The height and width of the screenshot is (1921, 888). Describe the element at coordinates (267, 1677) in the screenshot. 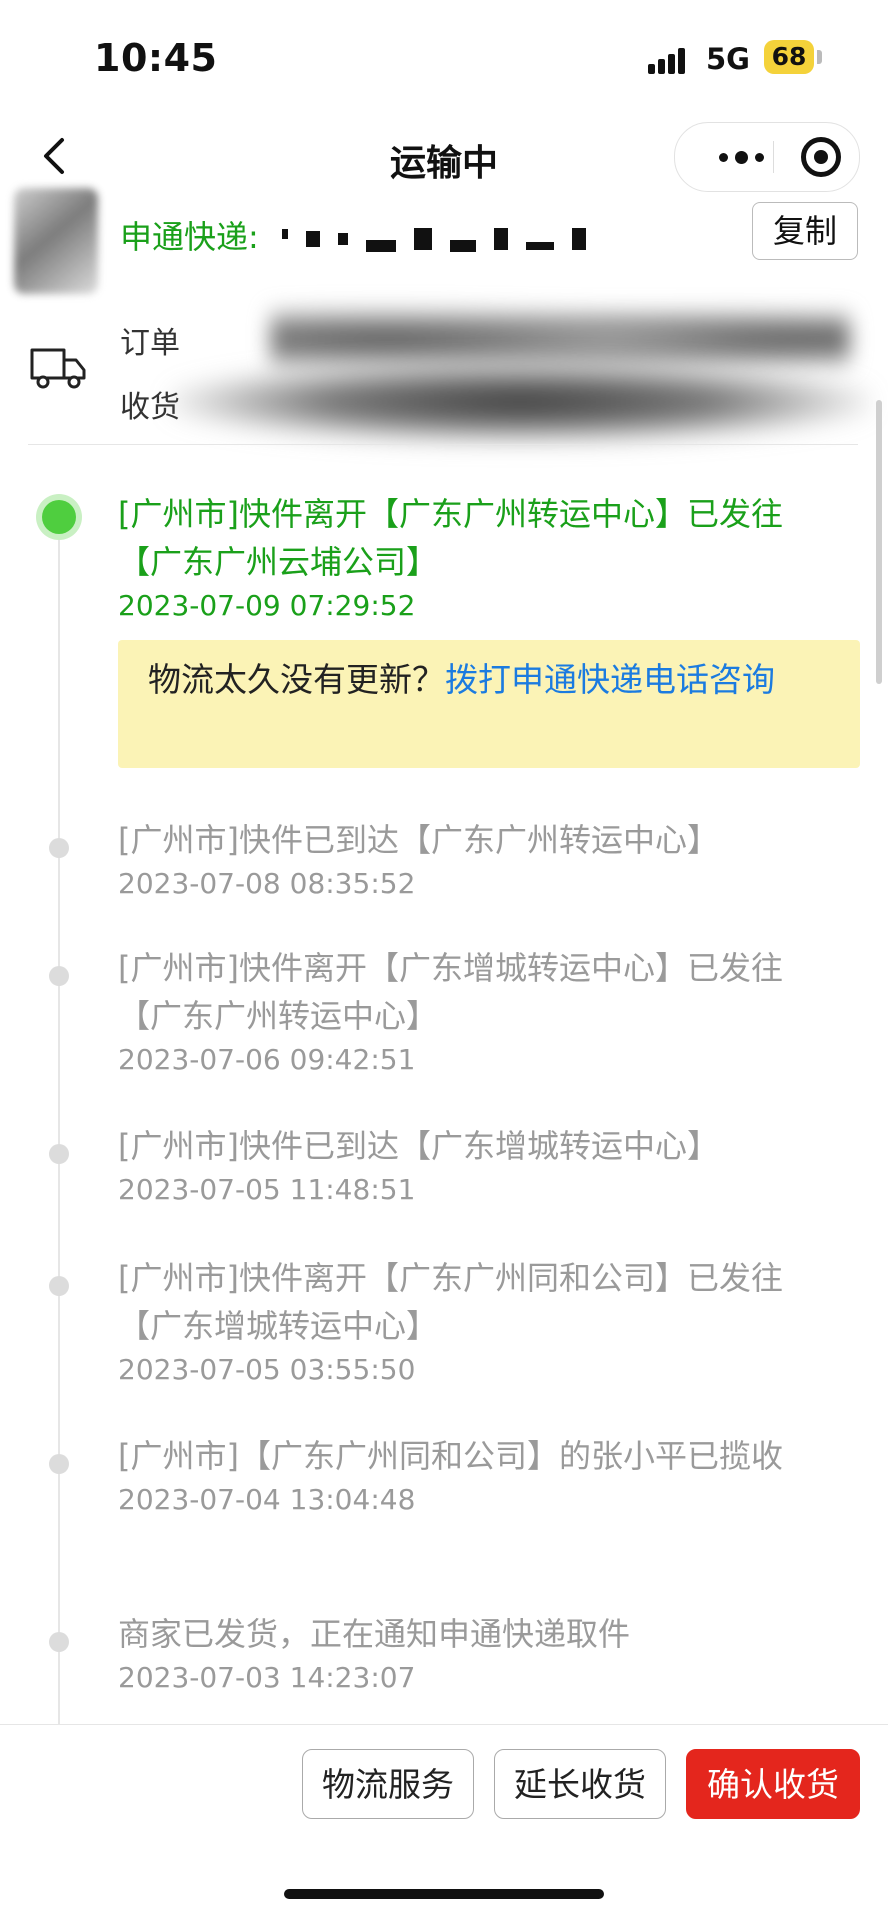

I see `timeline-time: 2023-07-03 14:23:07` at that location.